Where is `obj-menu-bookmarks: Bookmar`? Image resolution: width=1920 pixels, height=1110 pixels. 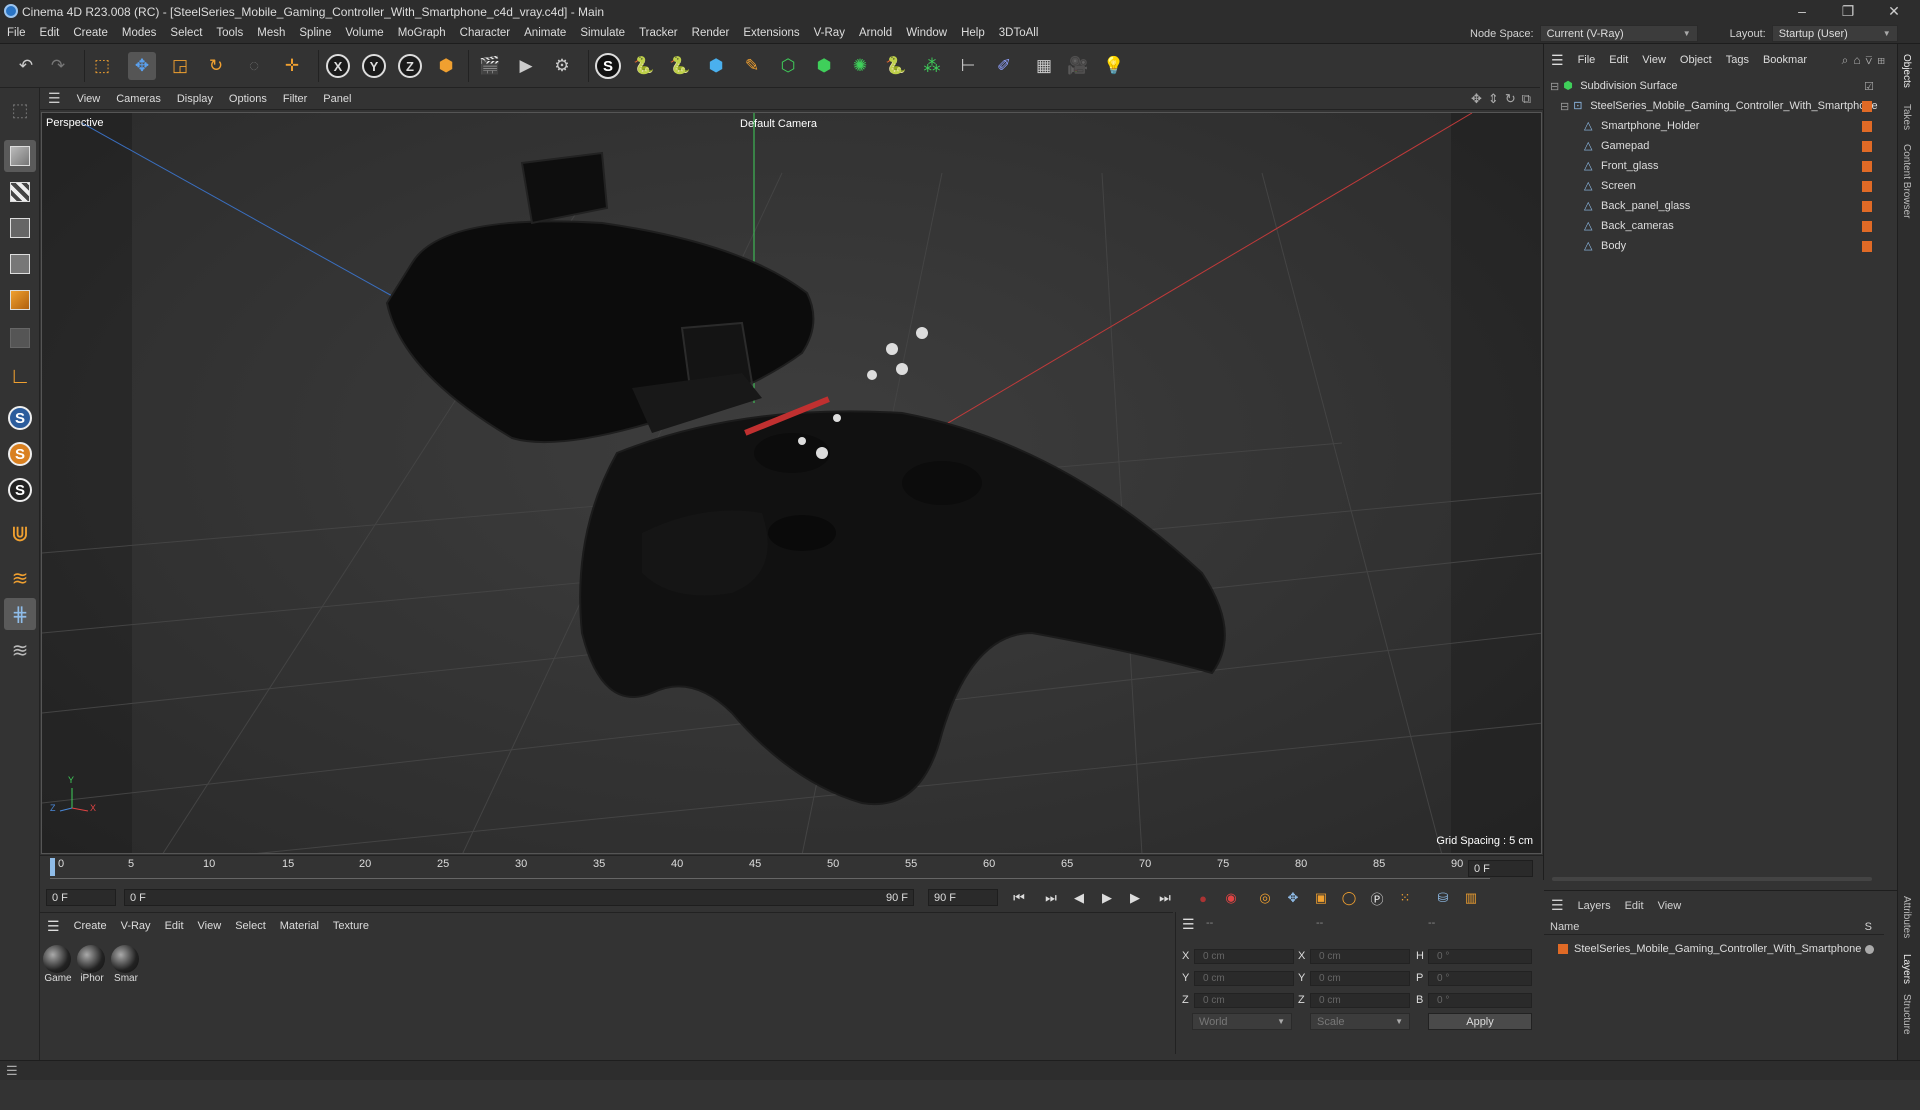
obj-menu-bookmarks: Bookmar is located at coordinates (1785, 60).